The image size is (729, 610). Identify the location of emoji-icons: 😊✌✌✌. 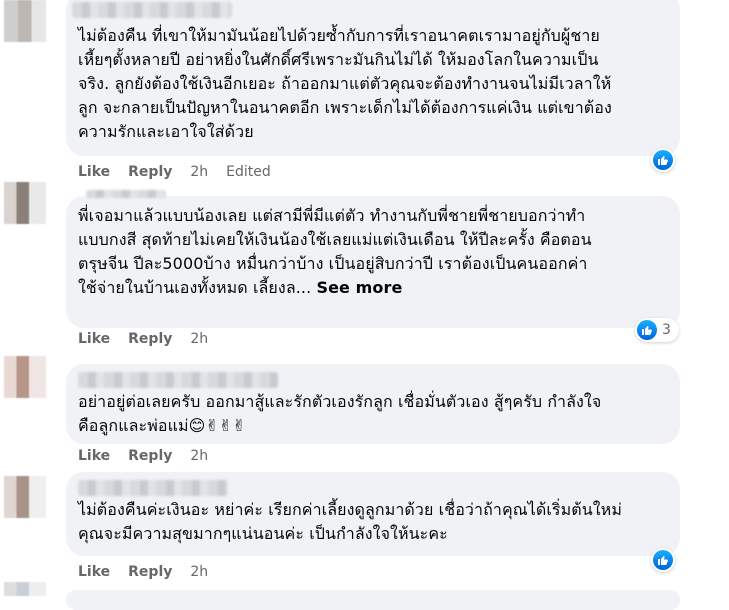
(217, 425).